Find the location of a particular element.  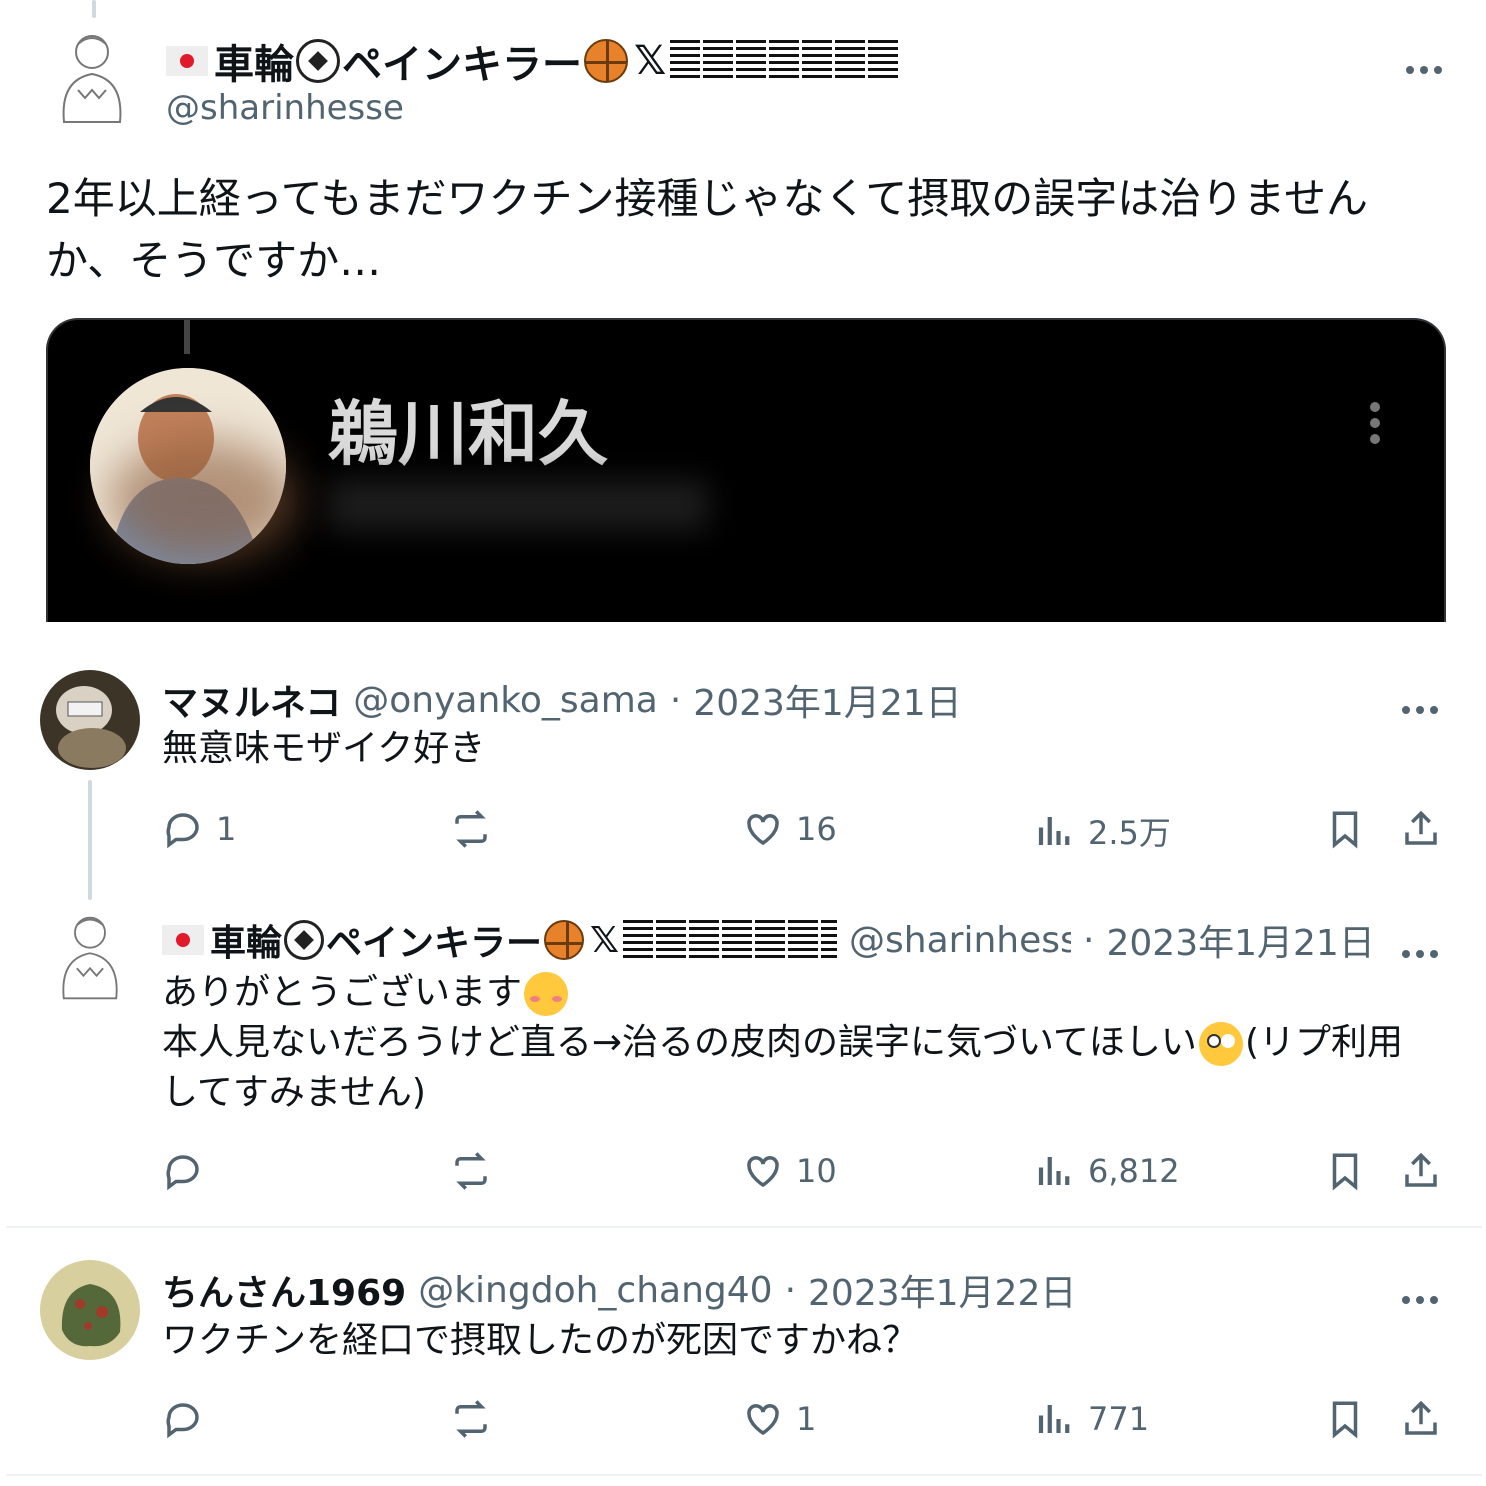

author-name: マヌルネコ is located at coordinates (251, 700).